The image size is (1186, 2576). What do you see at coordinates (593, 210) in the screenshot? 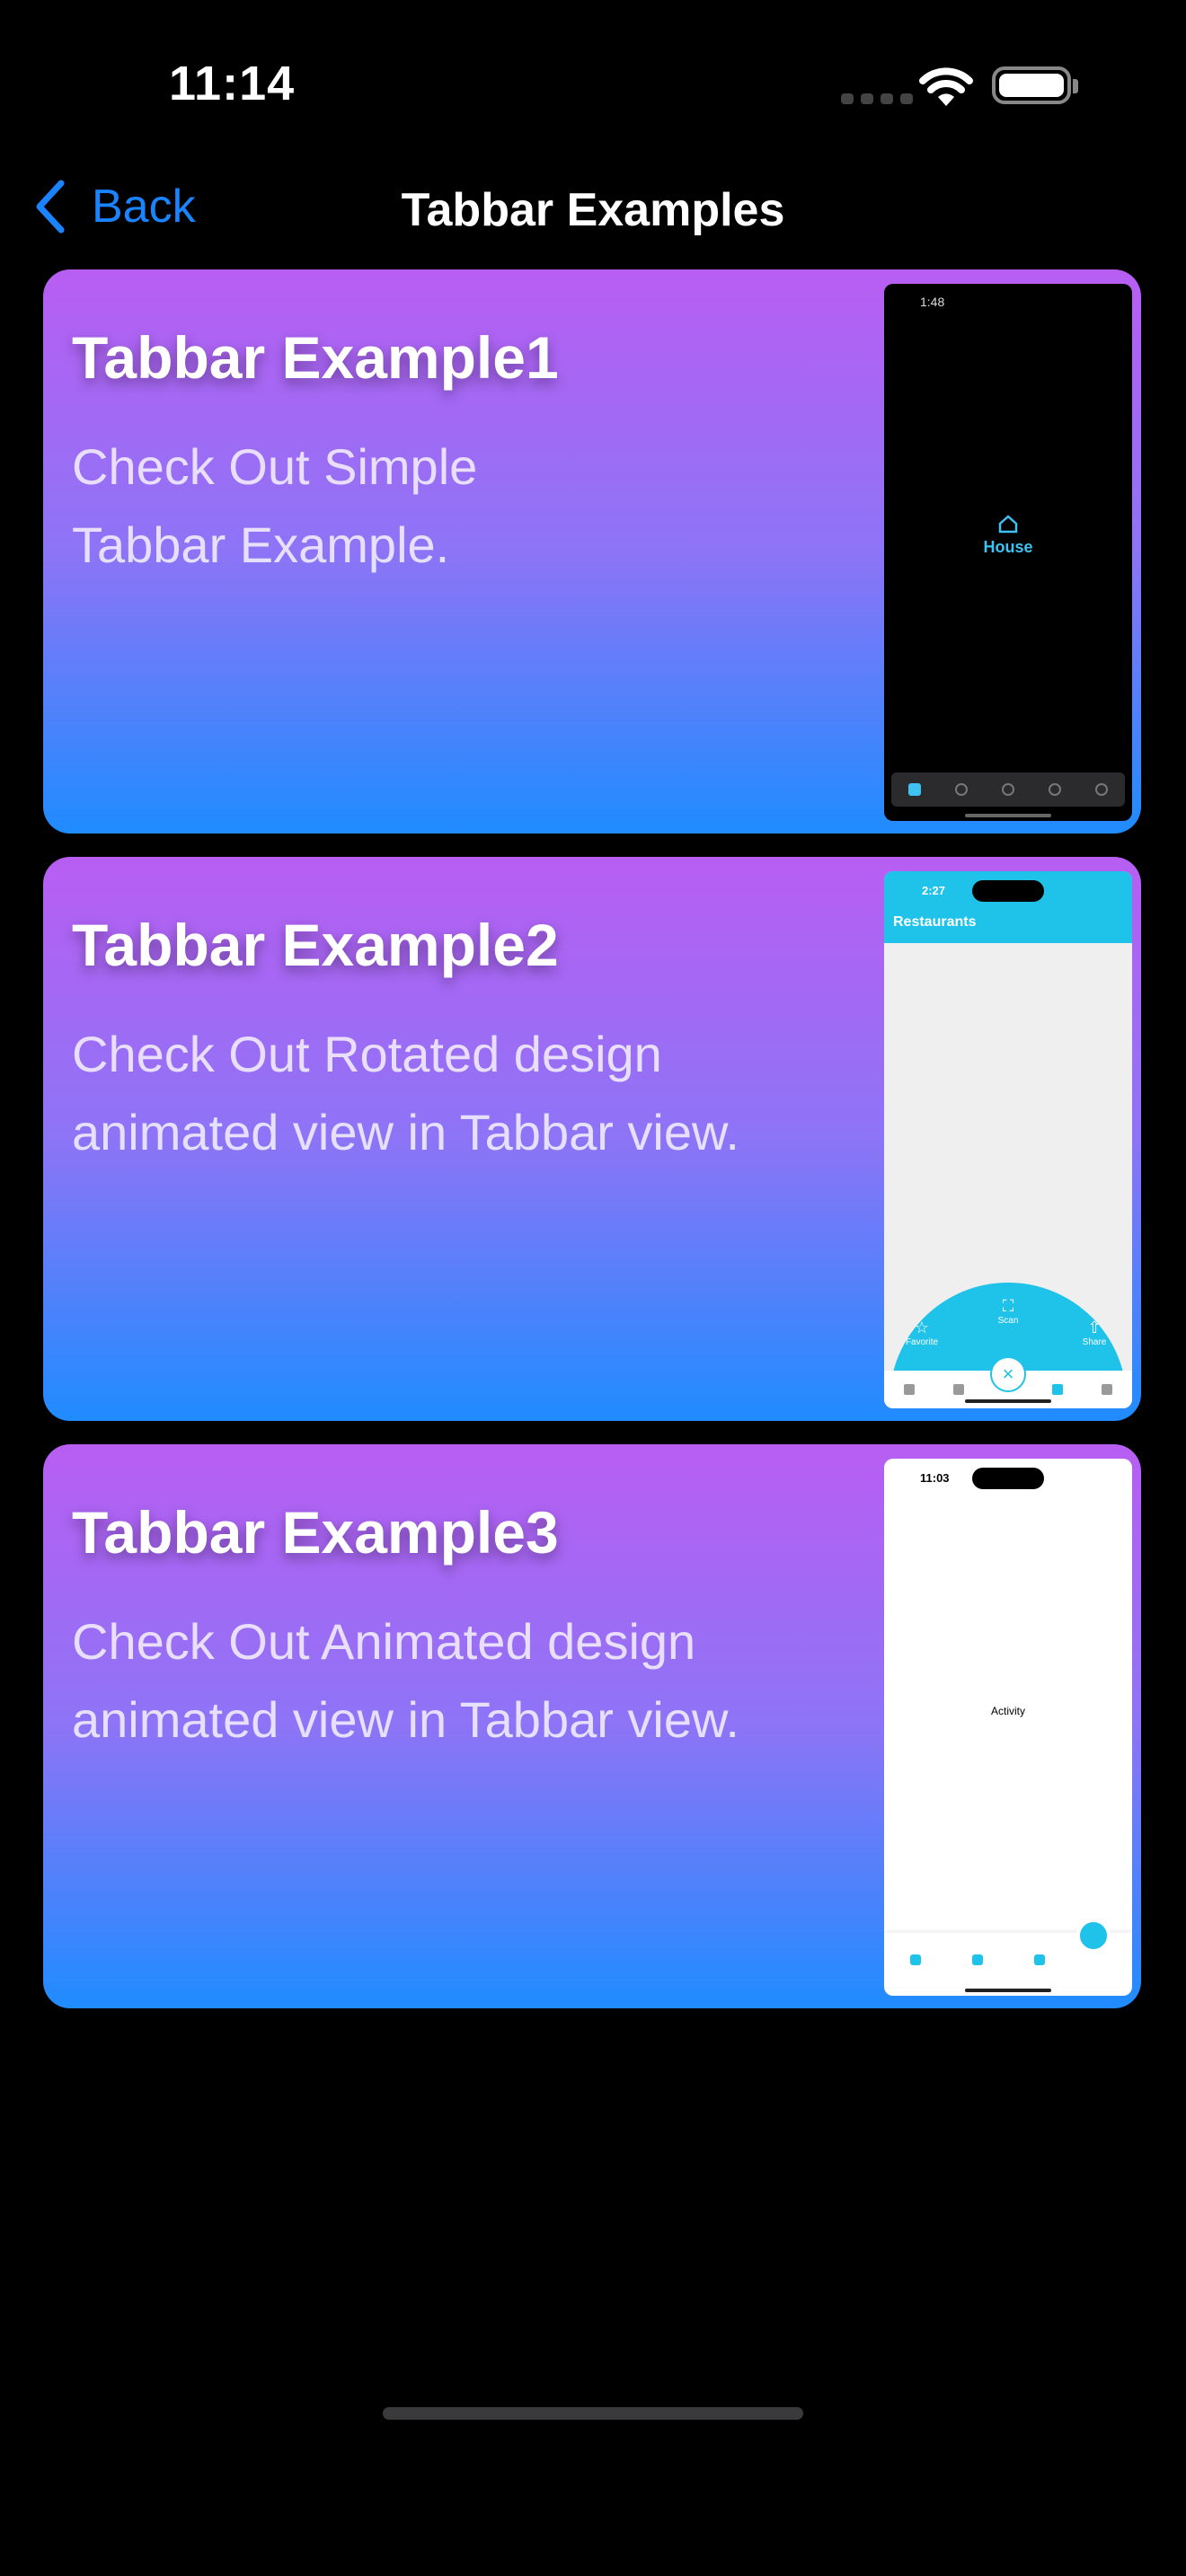
I see `page-title: Tabbar Examples` at bounding box center [593, 210].